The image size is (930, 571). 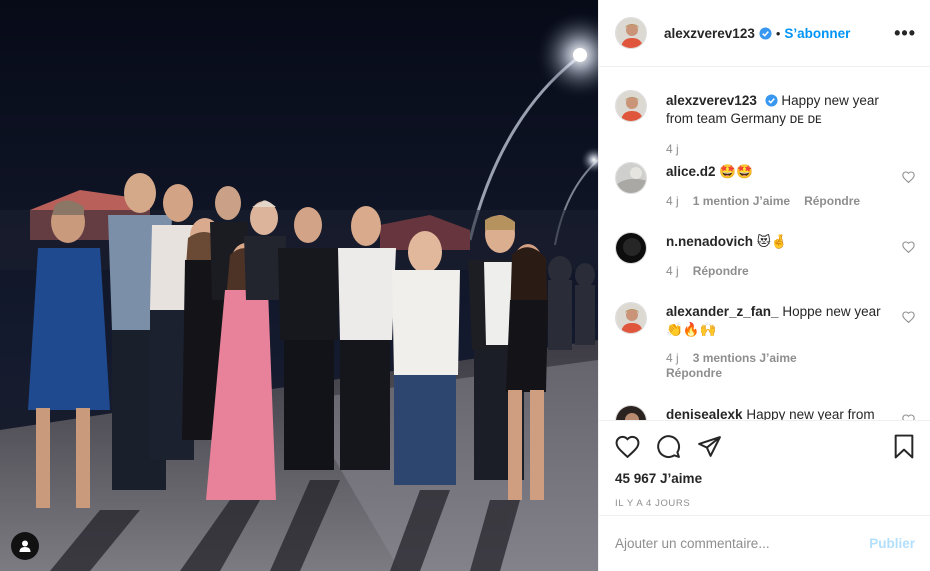 What do you see at coordinates (772, 241) in the screenshot?
I see `comment-text: 😻🤞` at bounding box center [772, 241].